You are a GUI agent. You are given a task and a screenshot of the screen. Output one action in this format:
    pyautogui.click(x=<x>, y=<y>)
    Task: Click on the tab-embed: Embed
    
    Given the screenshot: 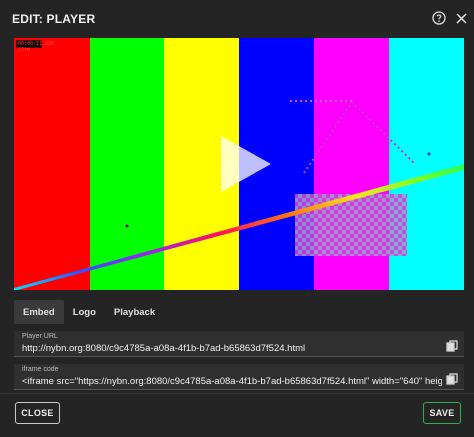 What is the action you would take?
    pyautogui.click(x=39, y=312)
    